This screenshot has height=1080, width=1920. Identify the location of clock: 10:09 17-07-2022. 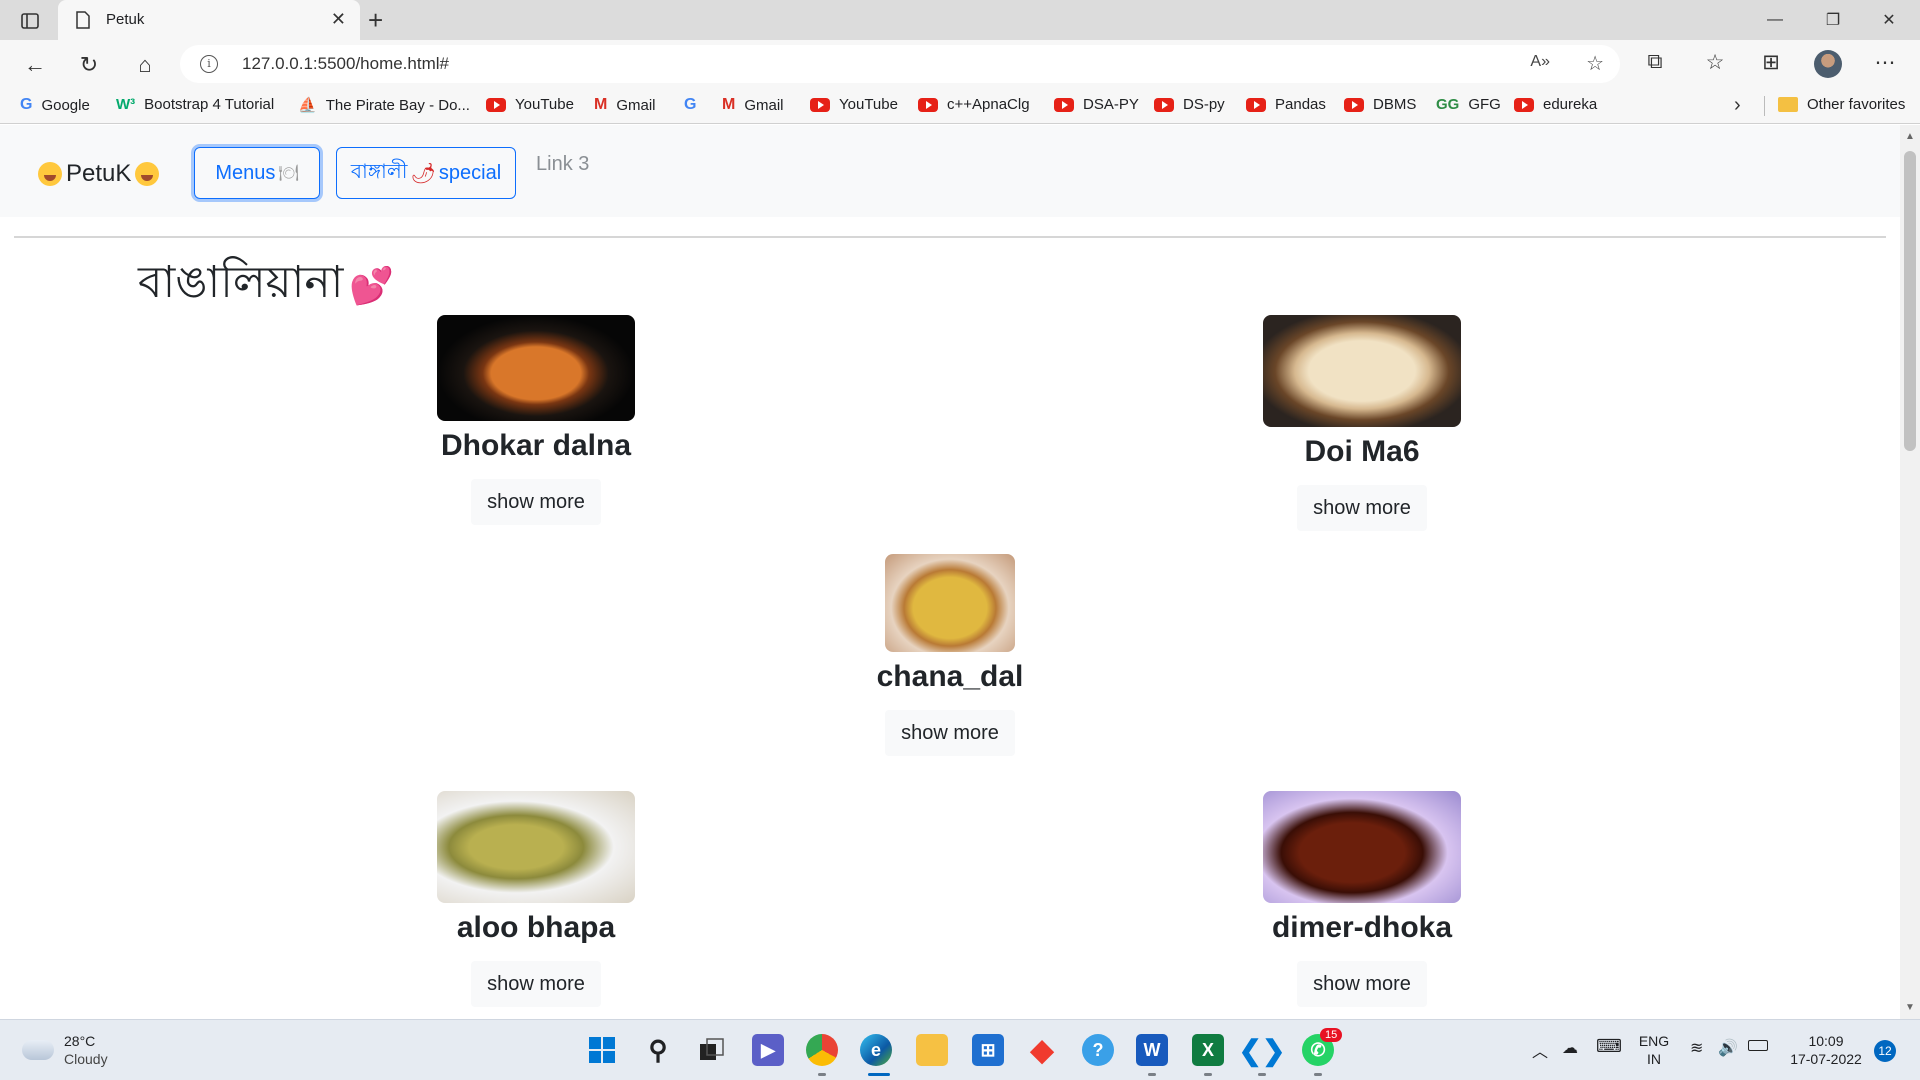
(1826, 1050).